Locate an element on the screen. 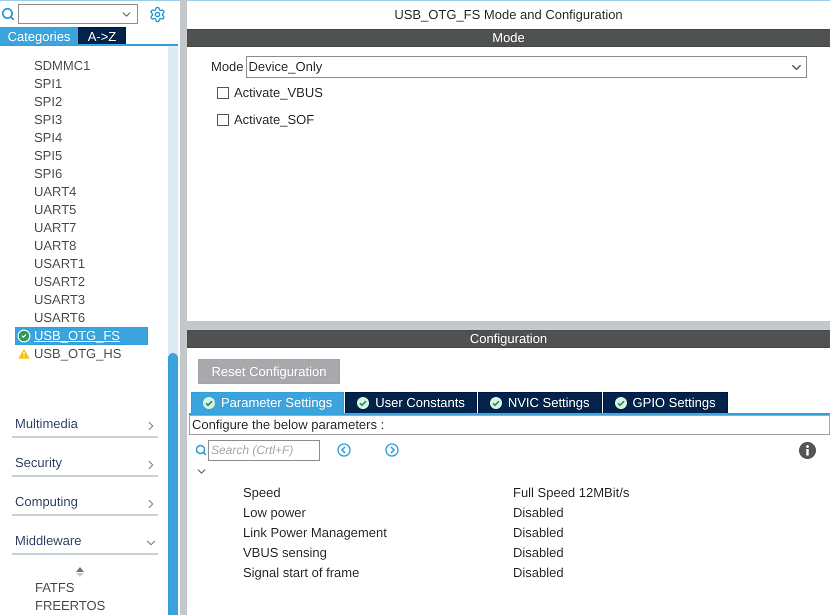 This screenshot has width=830, height=615. next-icon is located at coordinates (392, 450).